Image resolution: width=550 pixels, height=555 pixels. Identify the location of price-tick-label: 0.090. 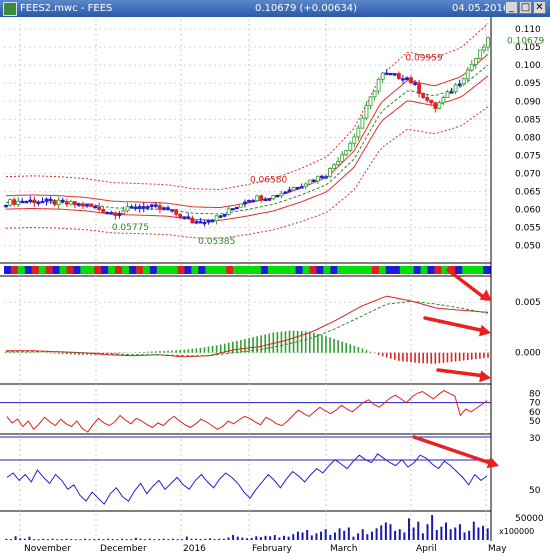
(528, 102).